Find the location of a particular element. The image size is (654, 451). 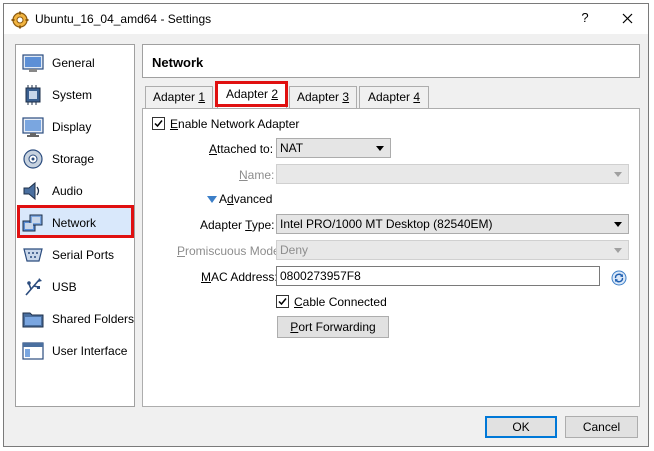

promiscuous-mode-label: Promiscuous Mode: is located at coordinates (230, 251).